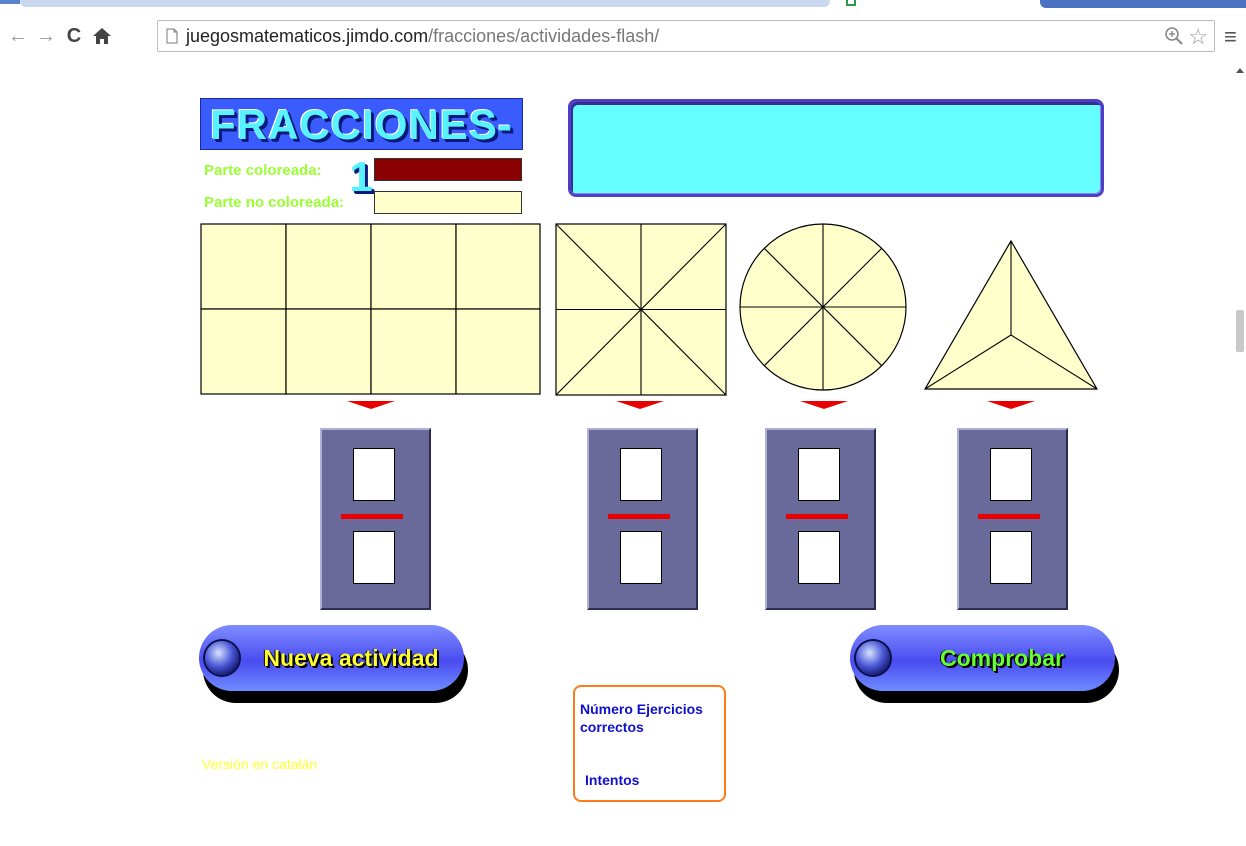  I want to click on button-body: Comprobar, so click(982, 658).